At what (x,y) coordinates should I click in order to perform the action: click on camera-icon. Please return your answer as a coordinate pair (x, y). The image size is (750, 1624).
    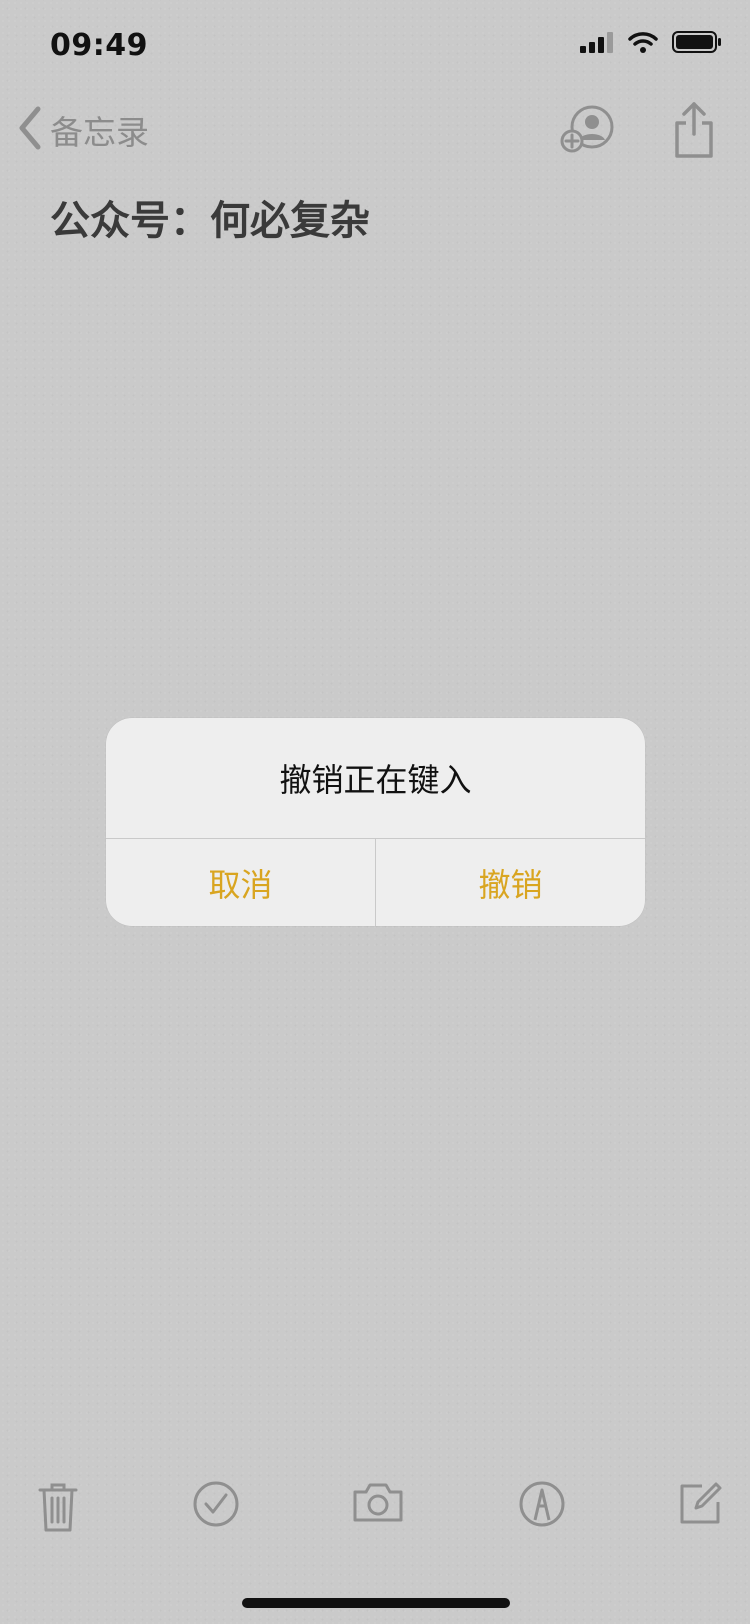
    Looking at the image, I should click on (378, 1505).